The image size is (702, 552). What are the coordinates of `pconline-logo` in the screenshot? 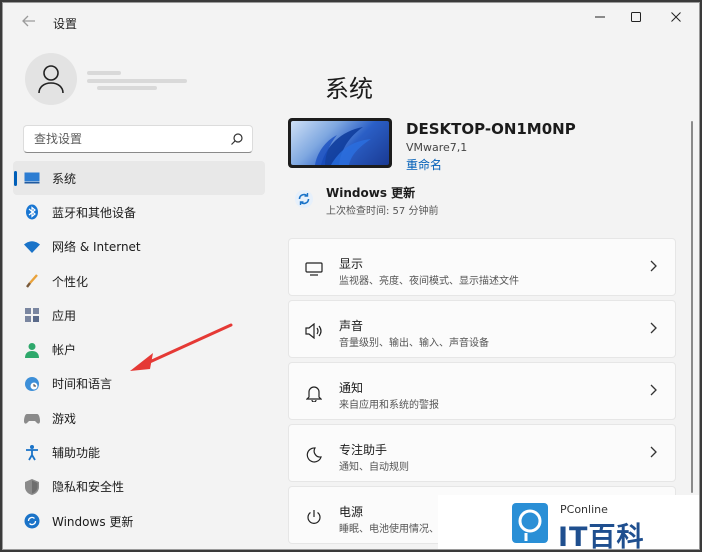 It's located at (530, 523).